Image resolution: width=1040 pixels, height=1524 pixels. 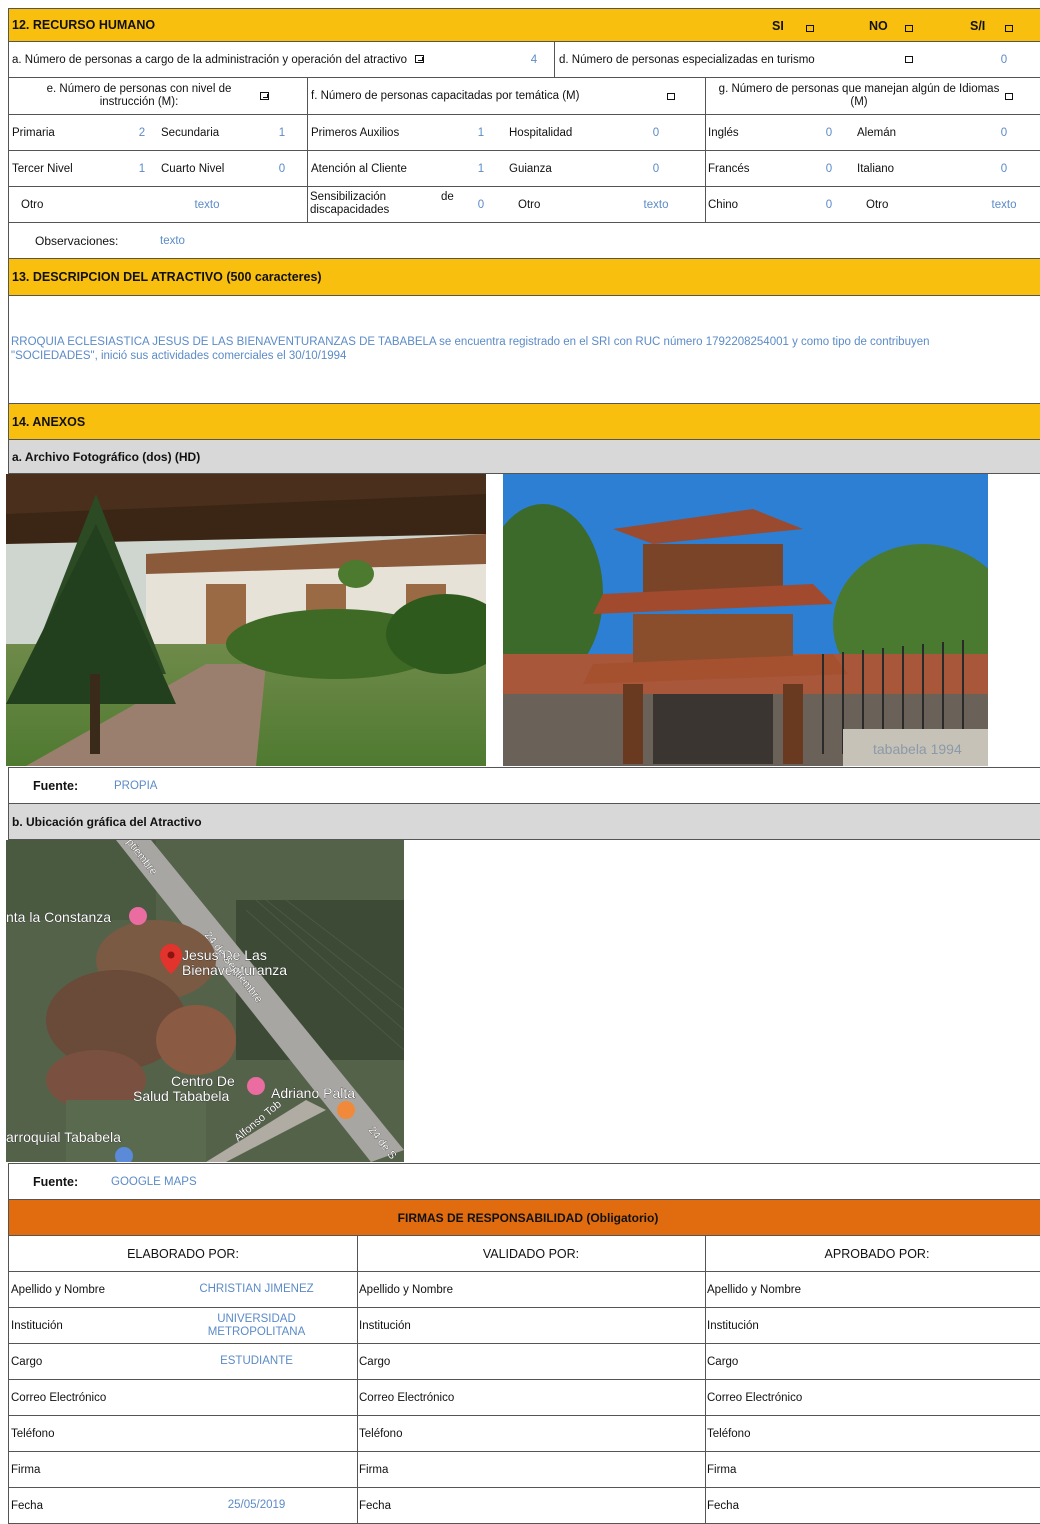 What do you see at coordinates (181, 1096) in the screenshot?
I see `map-label-centro-2: Salud Tababela` at bounding box center [181, 1096].